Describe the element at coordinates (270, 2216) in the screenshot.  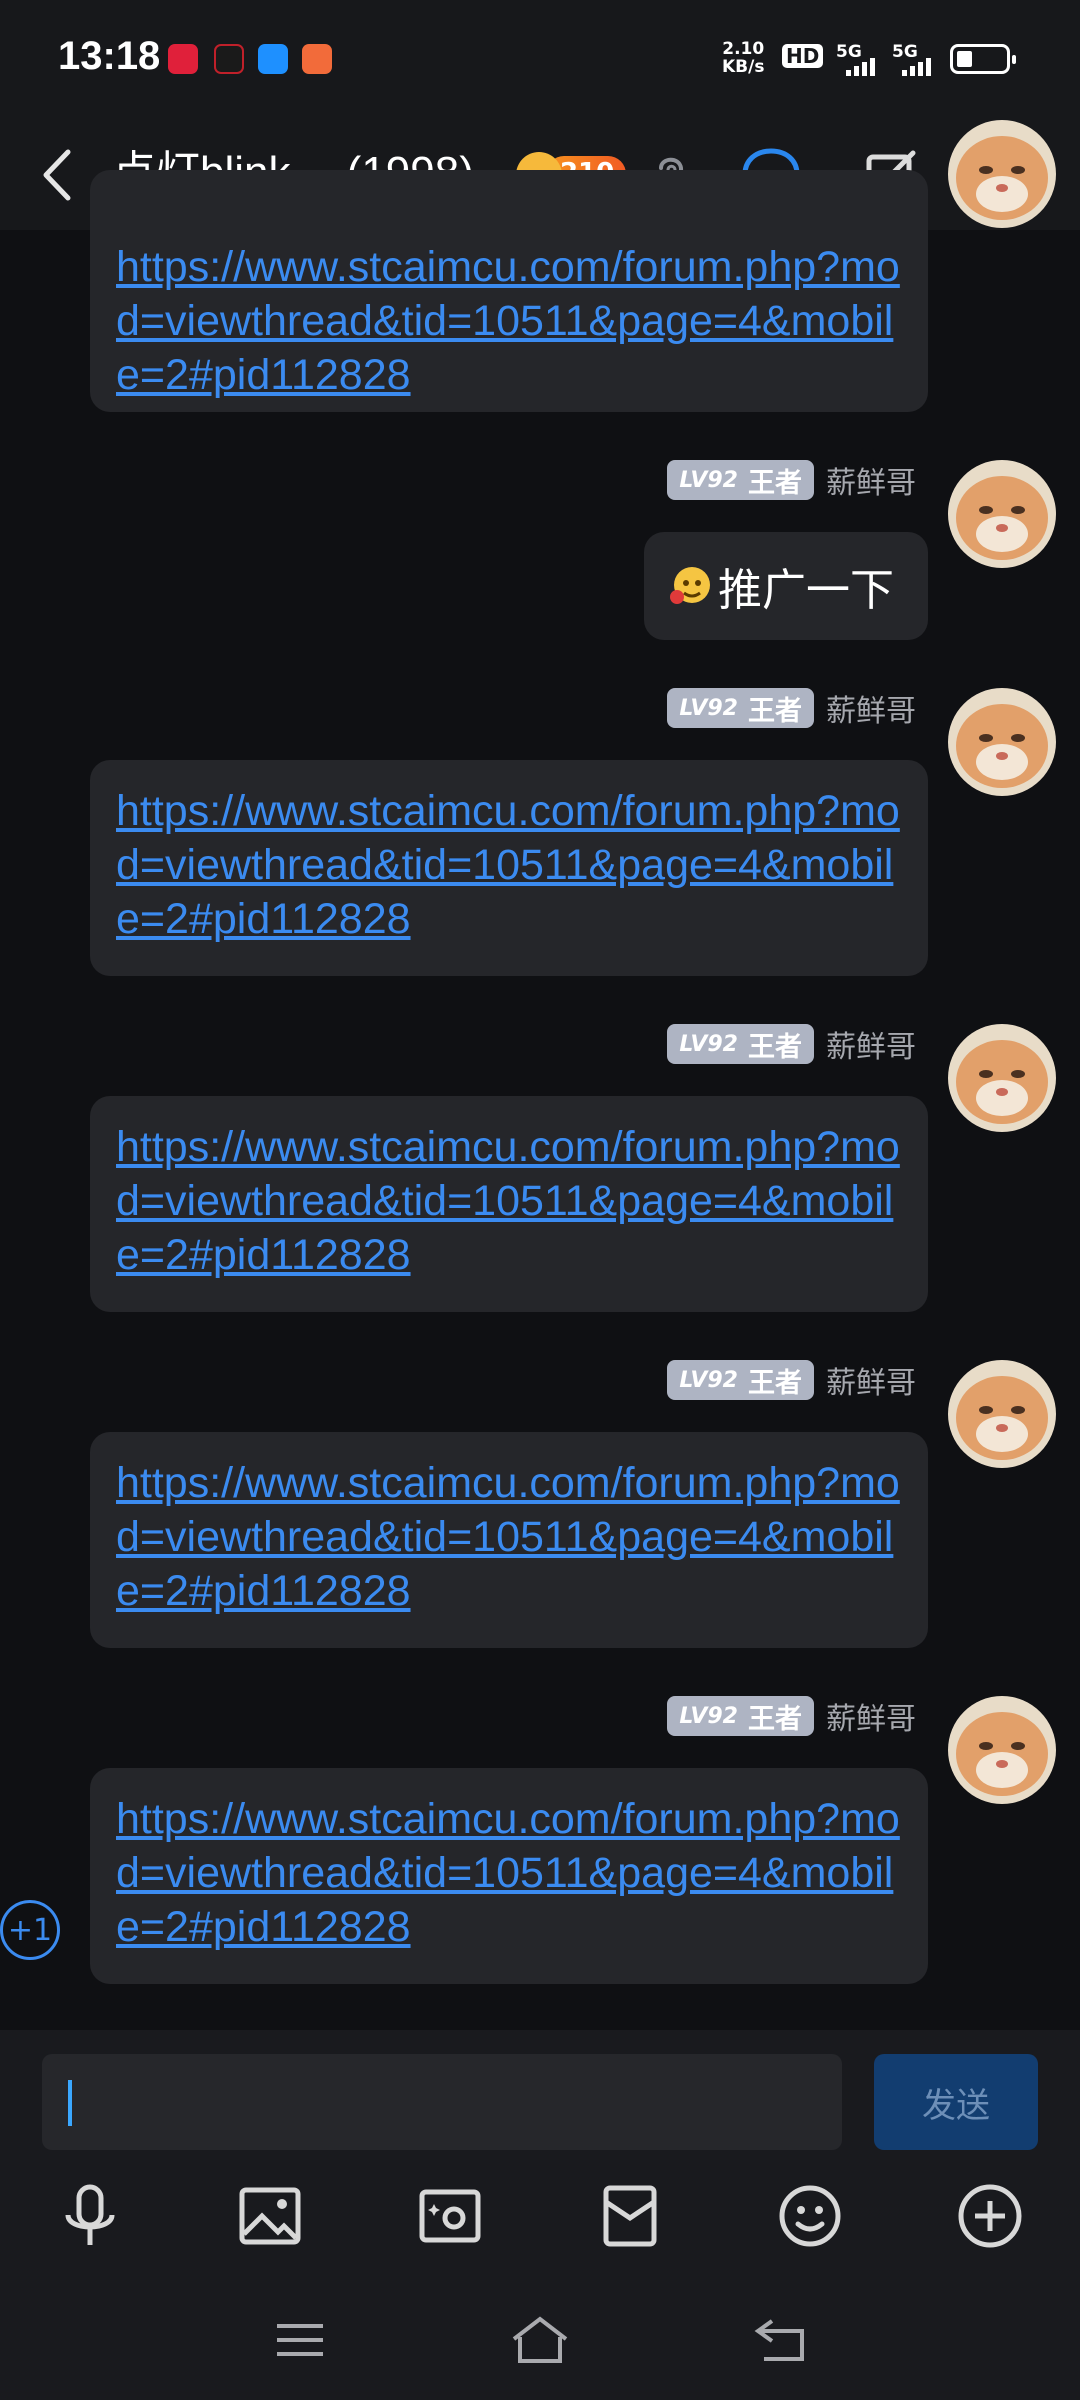
I see `image-icon` at that location.